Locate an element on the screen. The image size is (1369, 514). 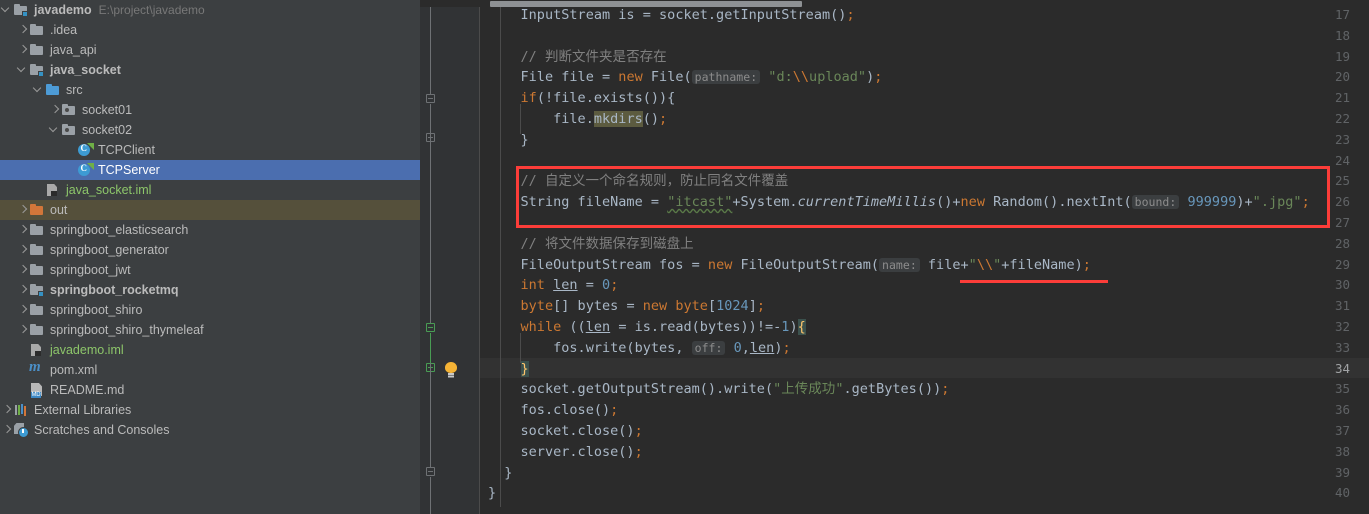
line-number: 36 is located at coordinates (1342, 410).